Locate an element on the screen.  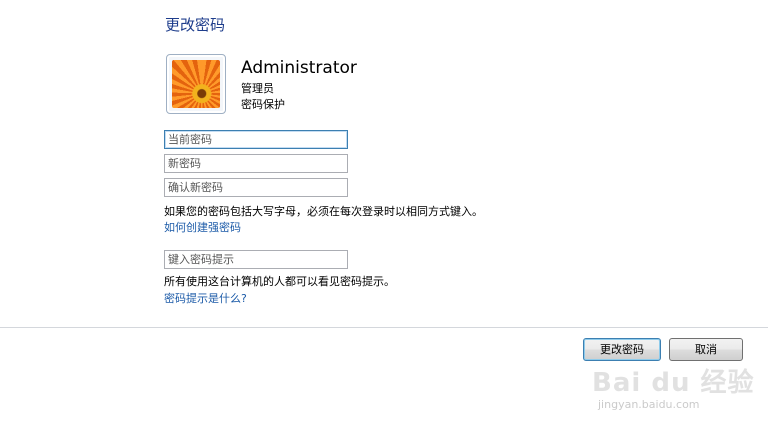
password-hint-input is located at coordinates (256, 259).